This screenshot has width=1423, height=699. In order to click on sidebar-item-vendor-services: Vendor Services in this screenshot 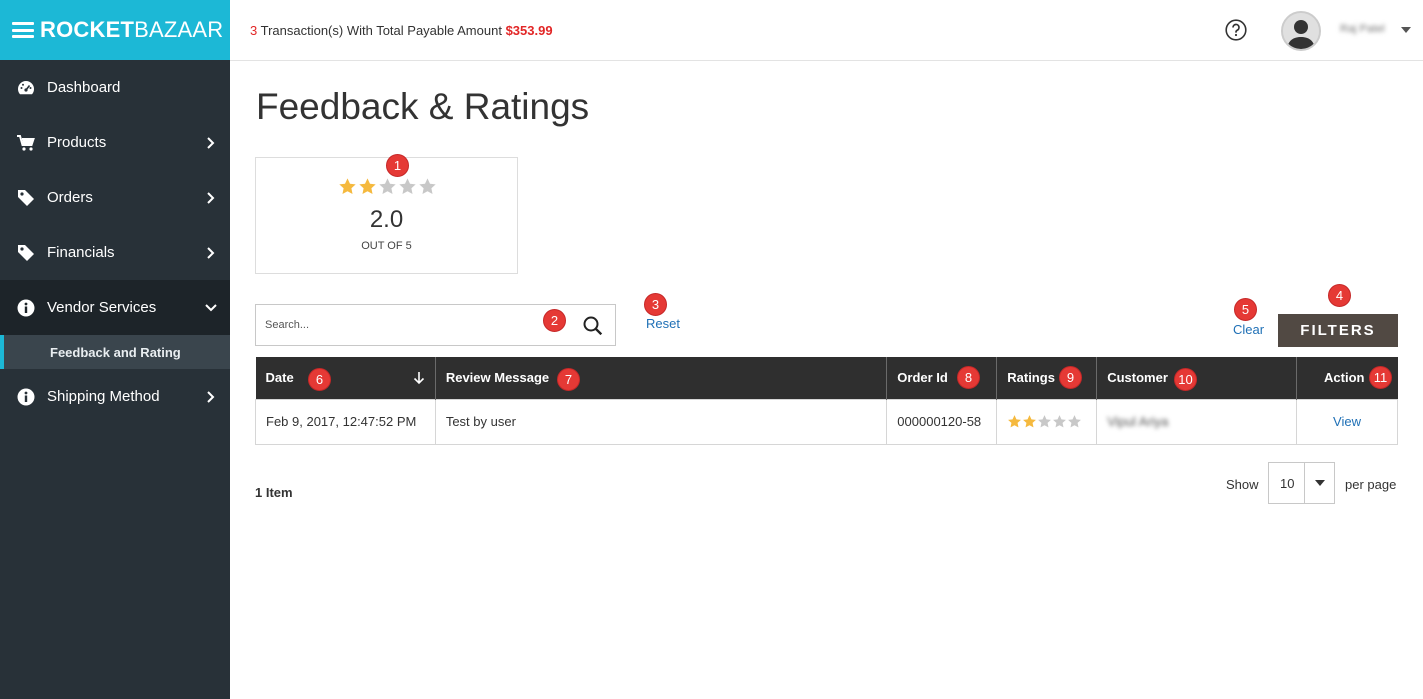, I will do `click(115, 307)`.